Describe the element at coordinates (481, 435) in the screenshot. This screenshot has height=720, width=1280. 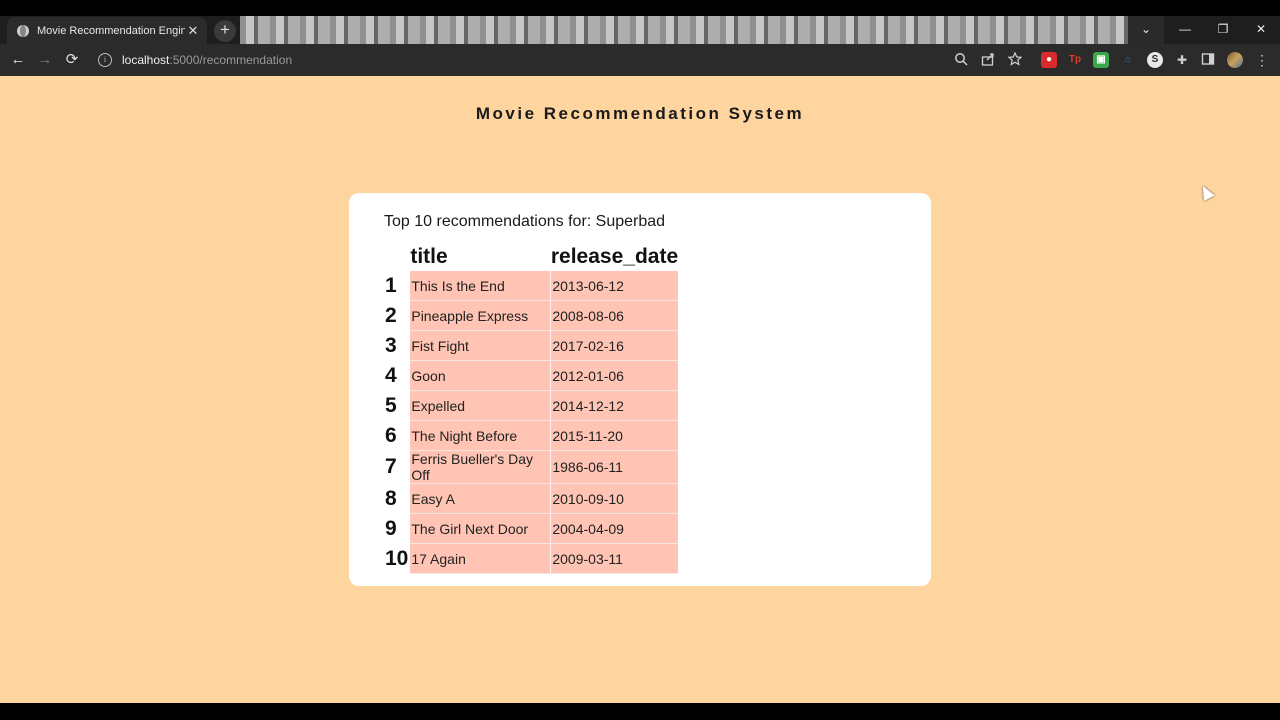
I see `movie-title-cell: The Night Before` at that location.